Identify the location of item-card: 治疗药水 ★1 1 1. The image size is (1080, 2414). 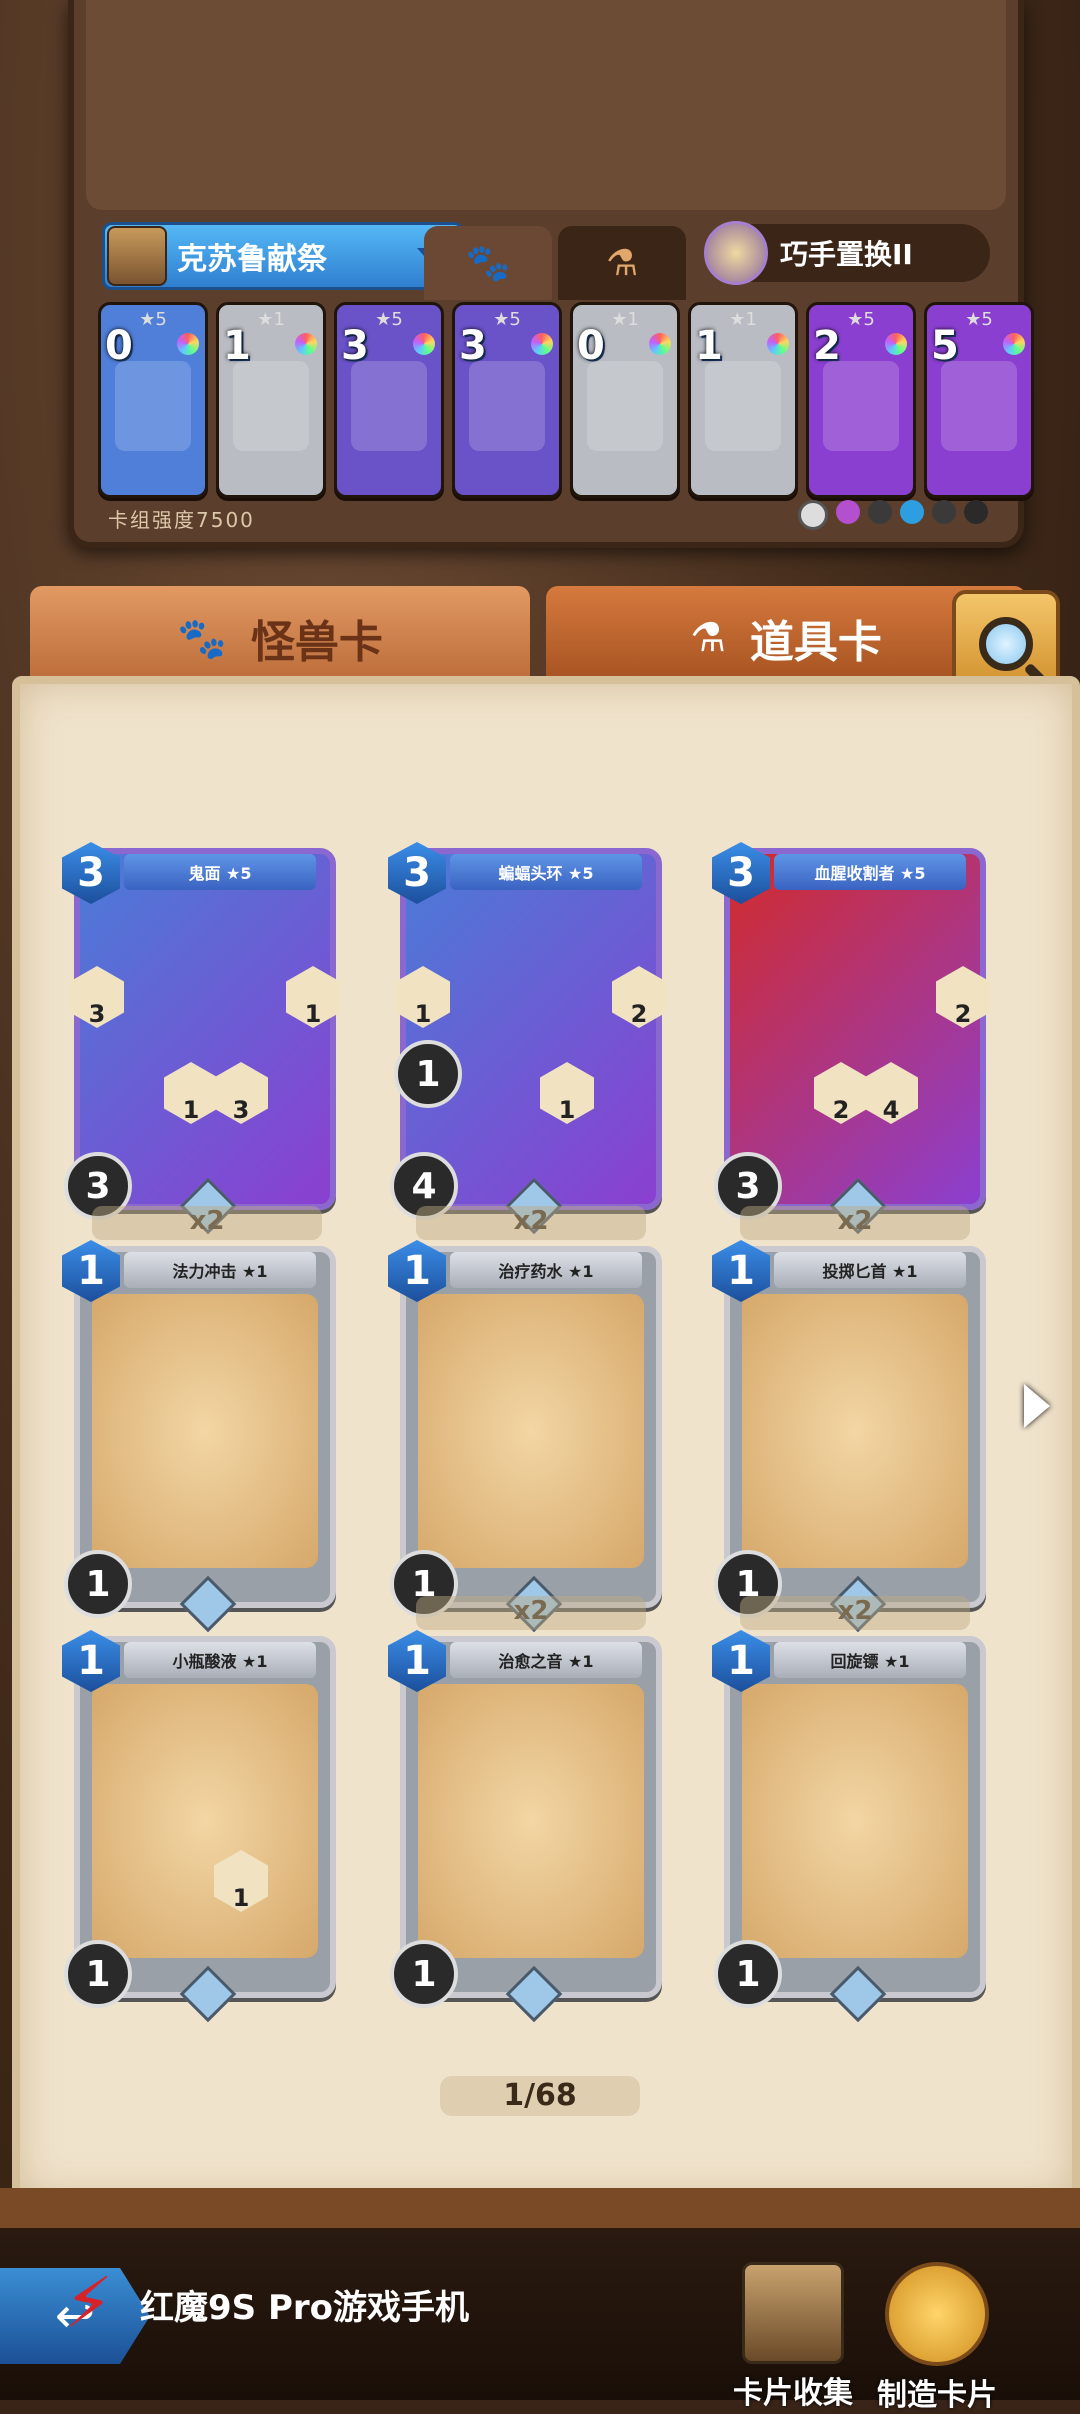
(525, 1436).